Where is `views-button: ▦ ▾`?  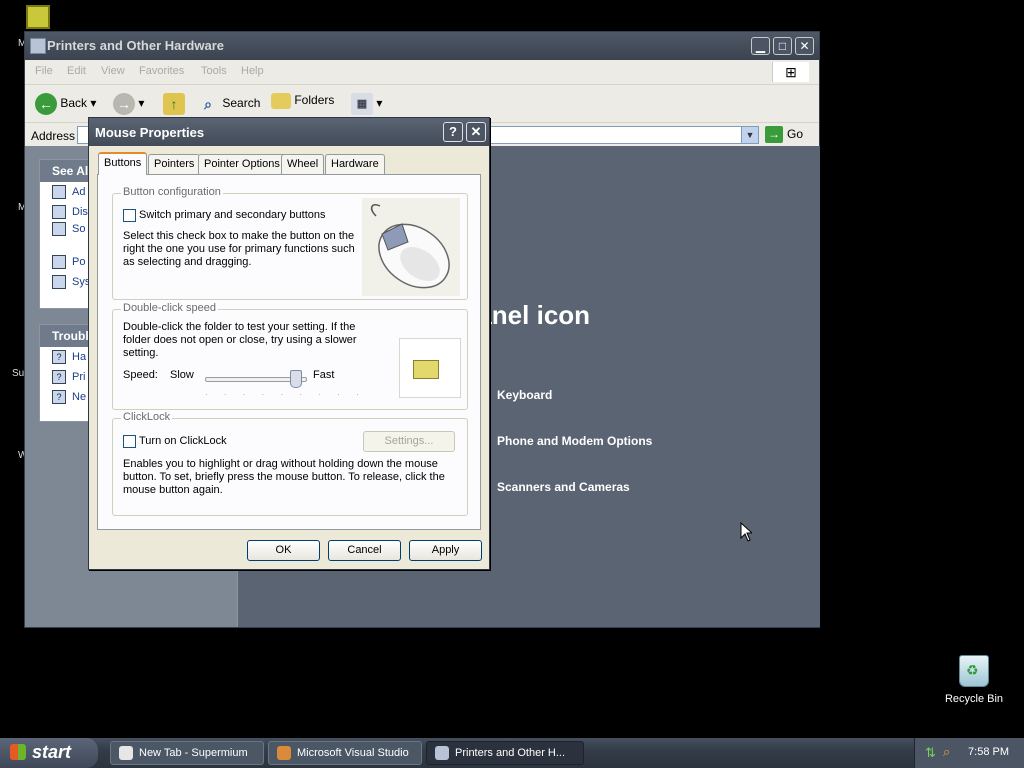
views-button: ▦ ▾ is located at coordinates (366, 104).